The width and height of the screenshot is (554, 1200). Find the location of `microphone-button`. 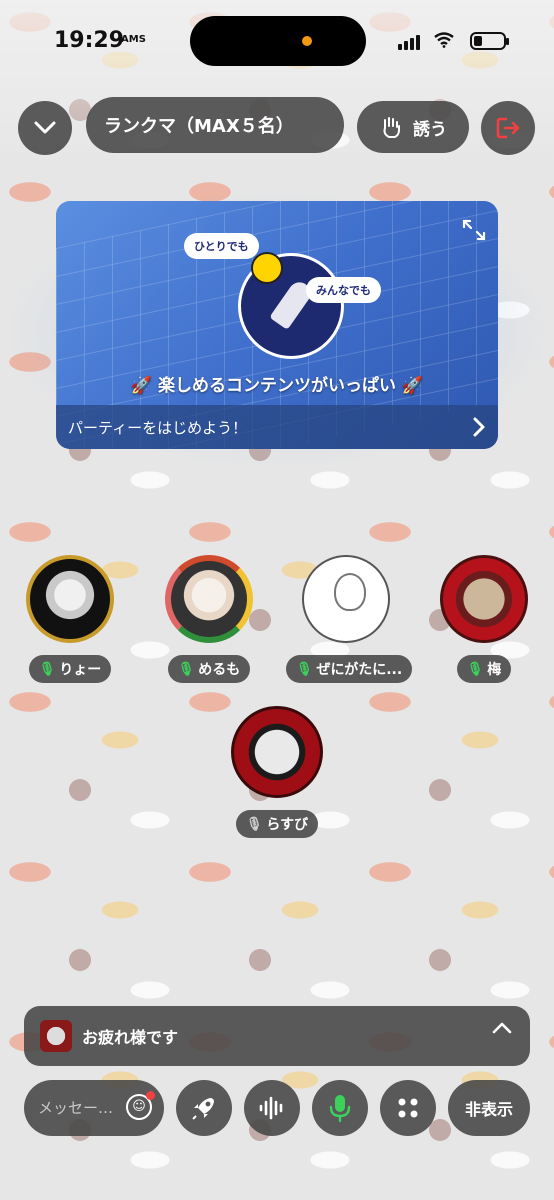

microphone-button is located at coordinates (340, 1108).